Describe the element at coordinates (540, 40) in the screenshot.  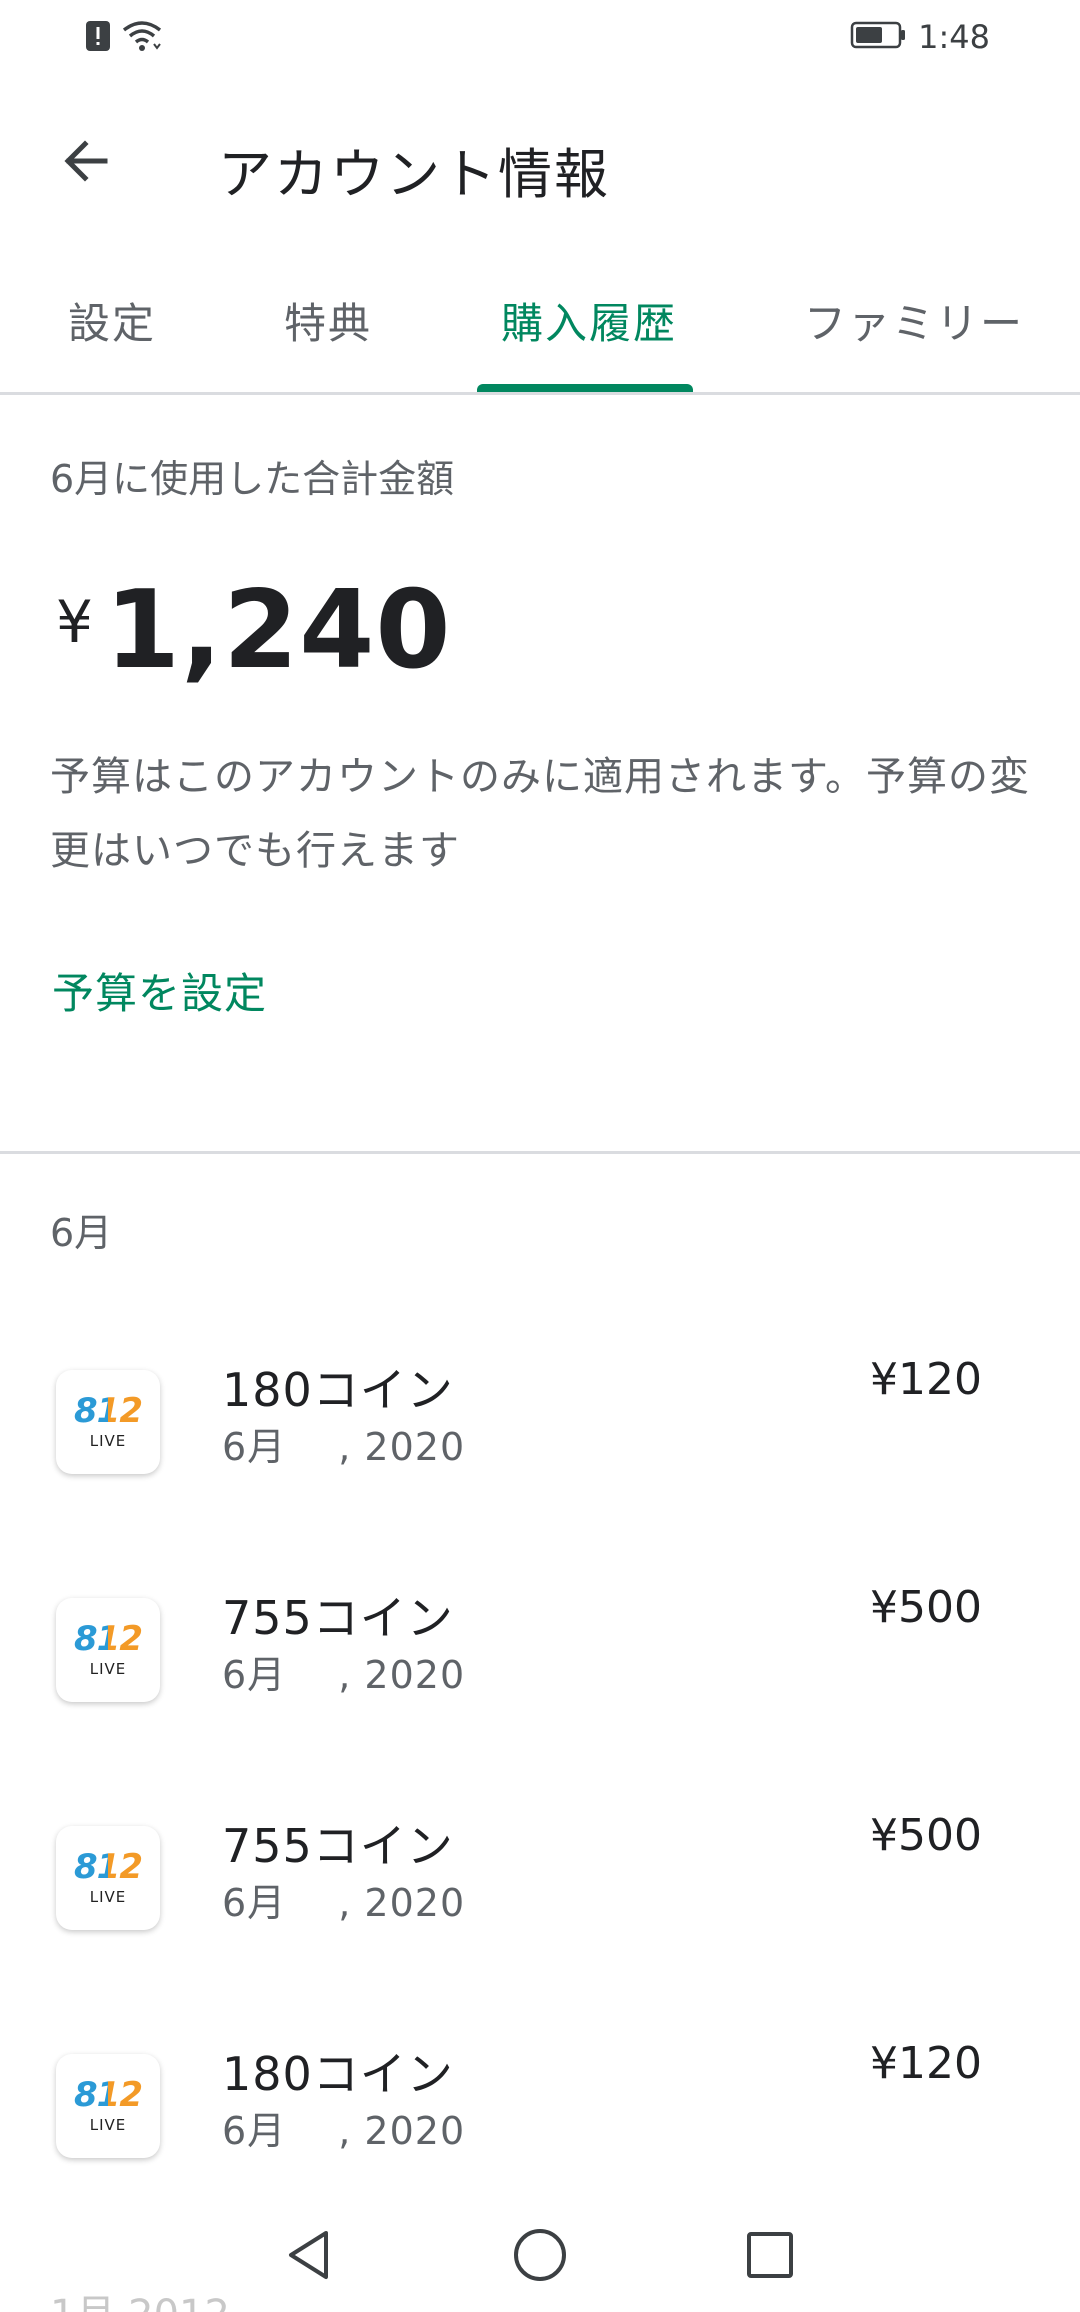
I see `status-bar: 1:48` at that location.